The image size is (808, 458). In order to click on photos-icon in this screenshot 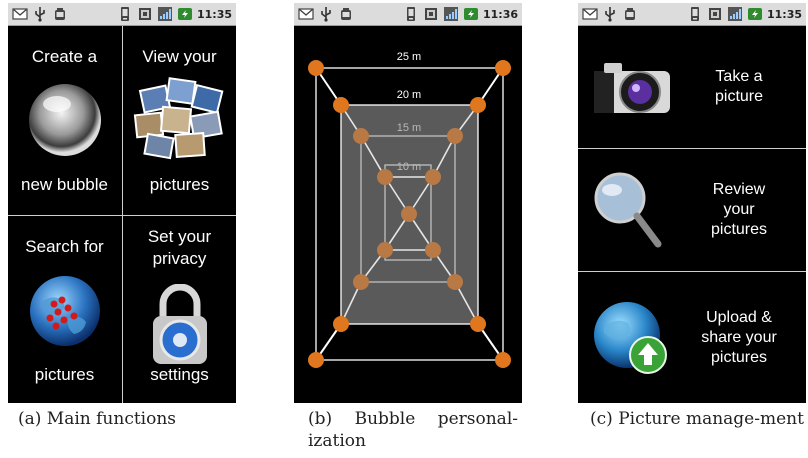, I will do `click(178, 118)`.